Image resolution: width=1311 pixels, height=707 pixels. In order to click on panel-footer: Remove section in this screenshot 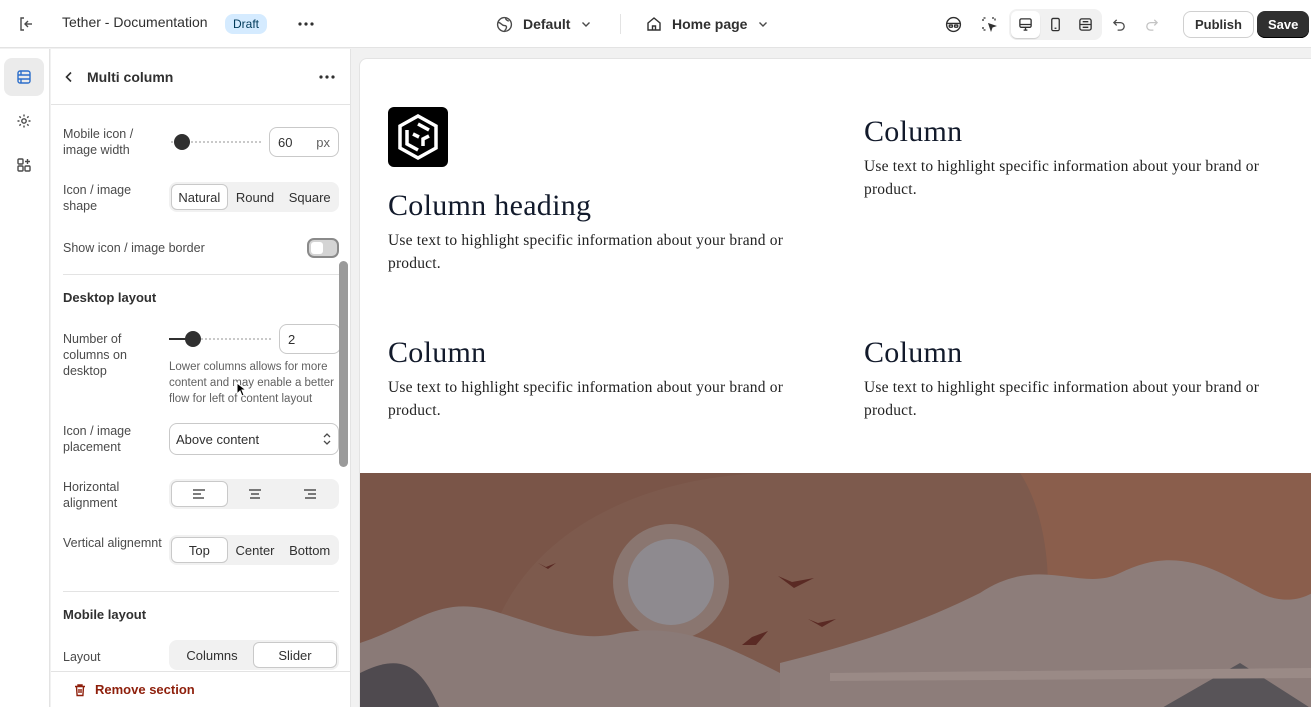, I will do `click(200, 689)`.